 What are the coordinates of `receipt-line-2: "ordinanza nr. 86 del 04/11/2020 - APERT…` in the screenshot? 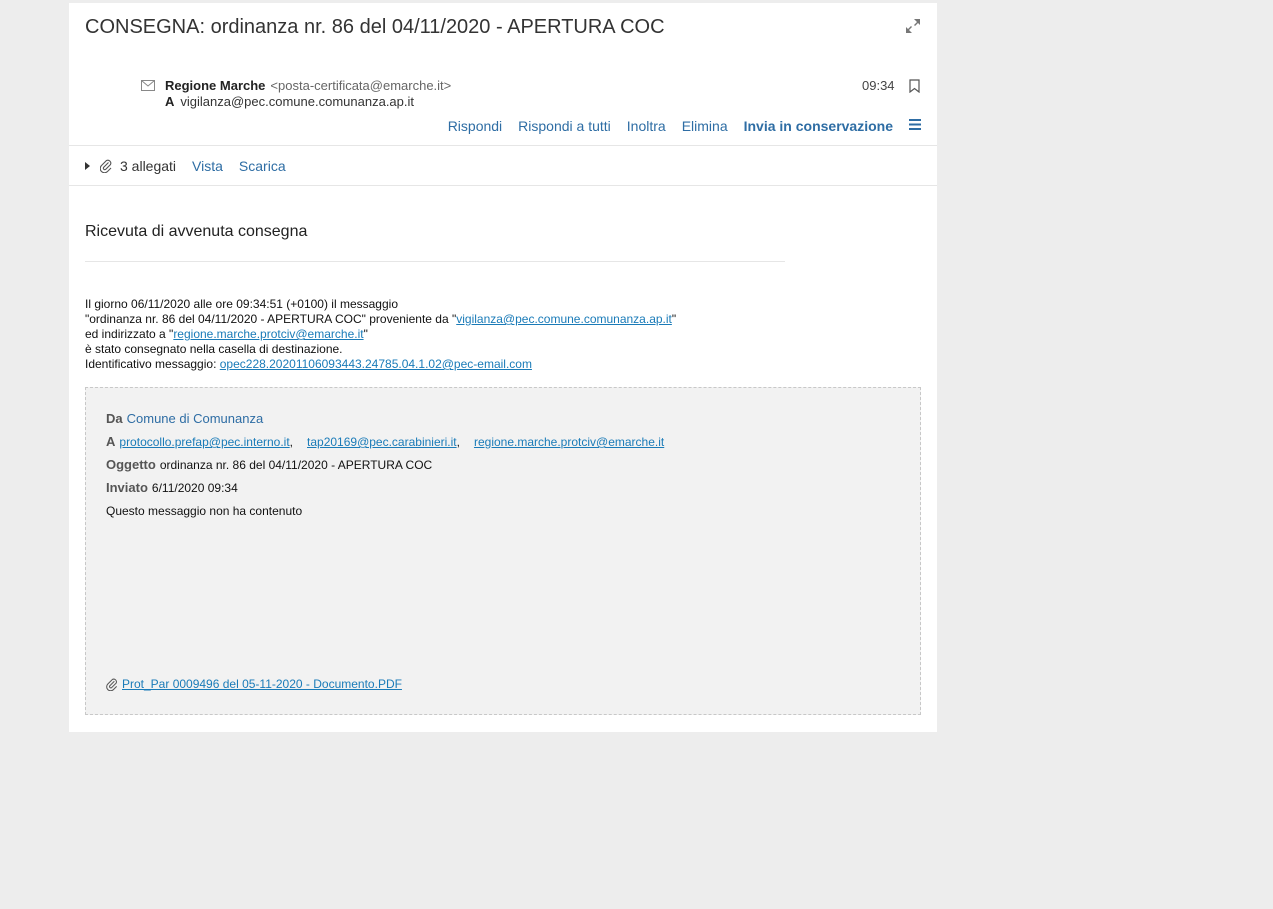 It's located at (465, 319).